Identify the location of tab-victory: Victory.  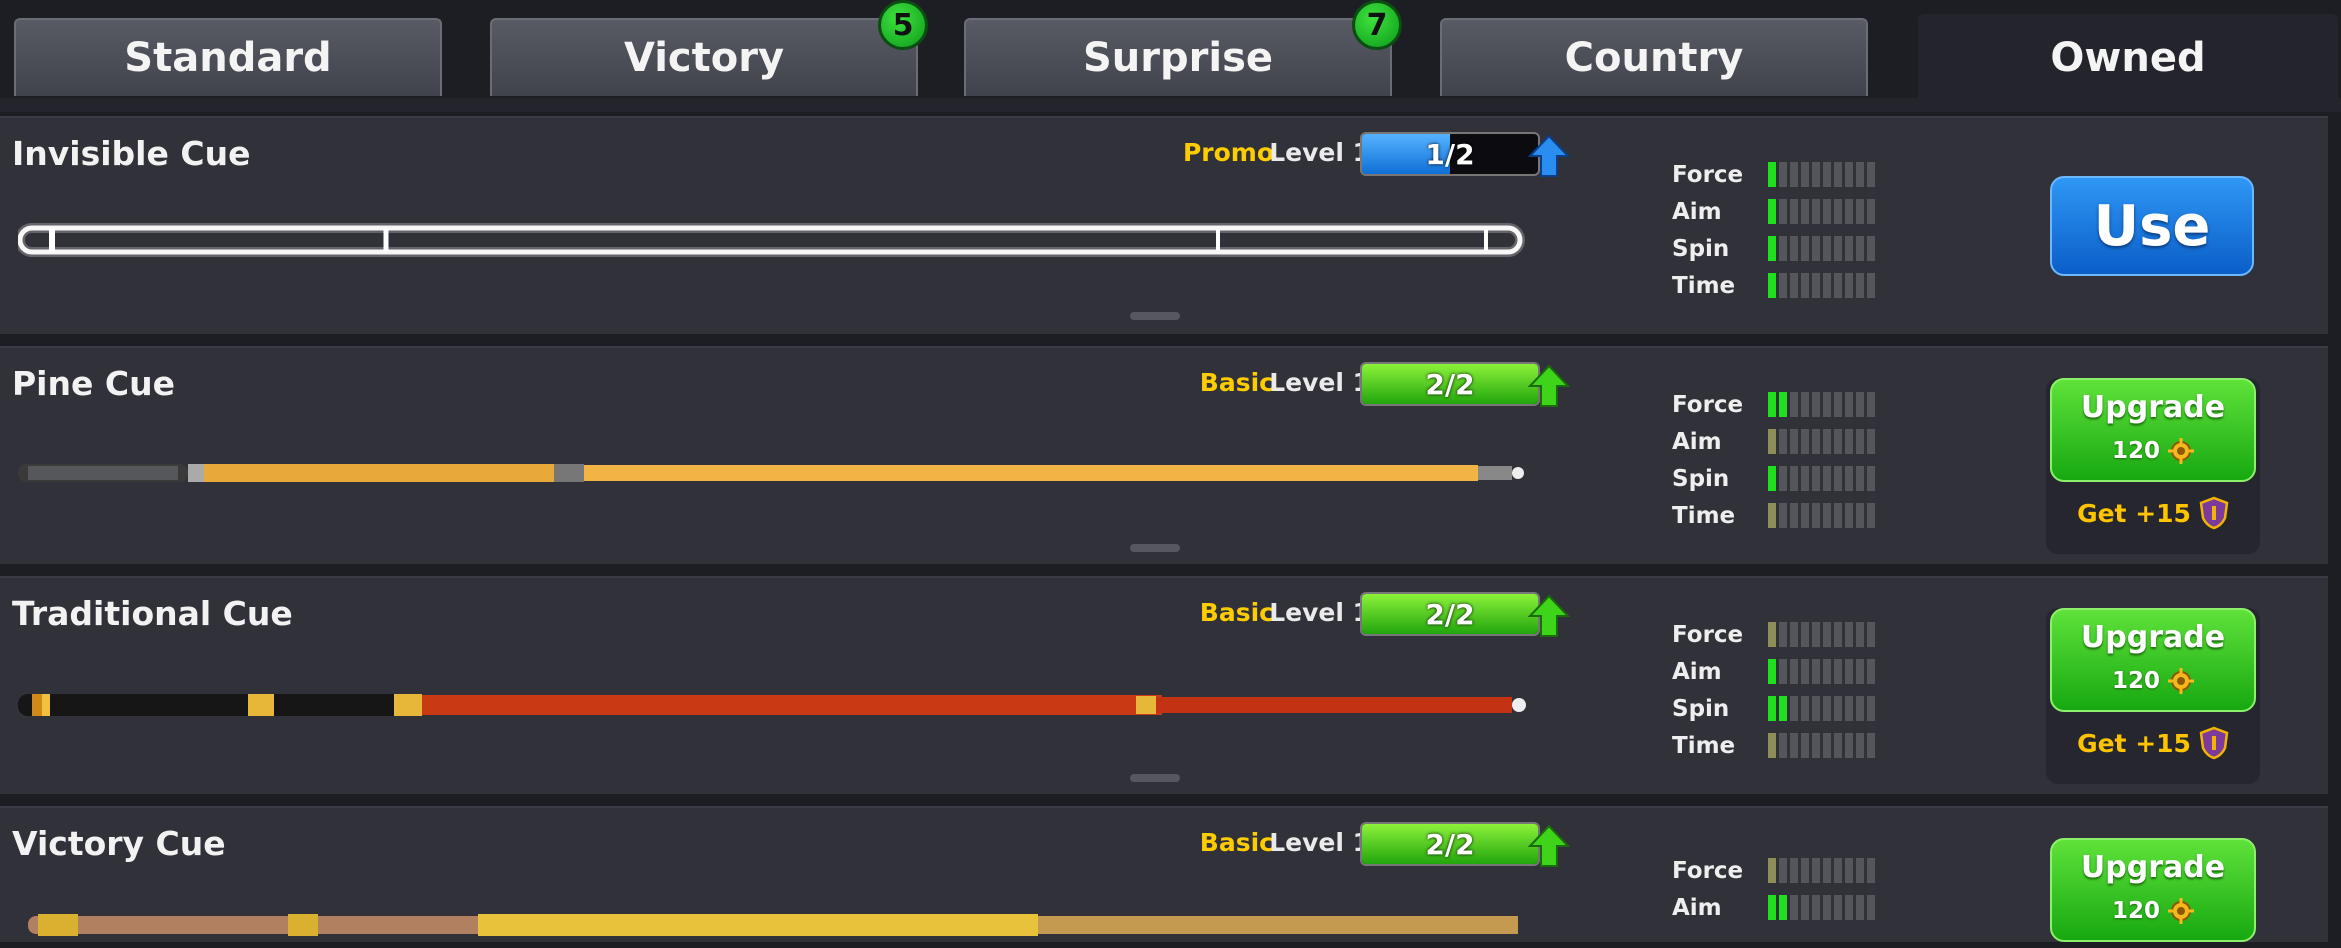
(704, 57).